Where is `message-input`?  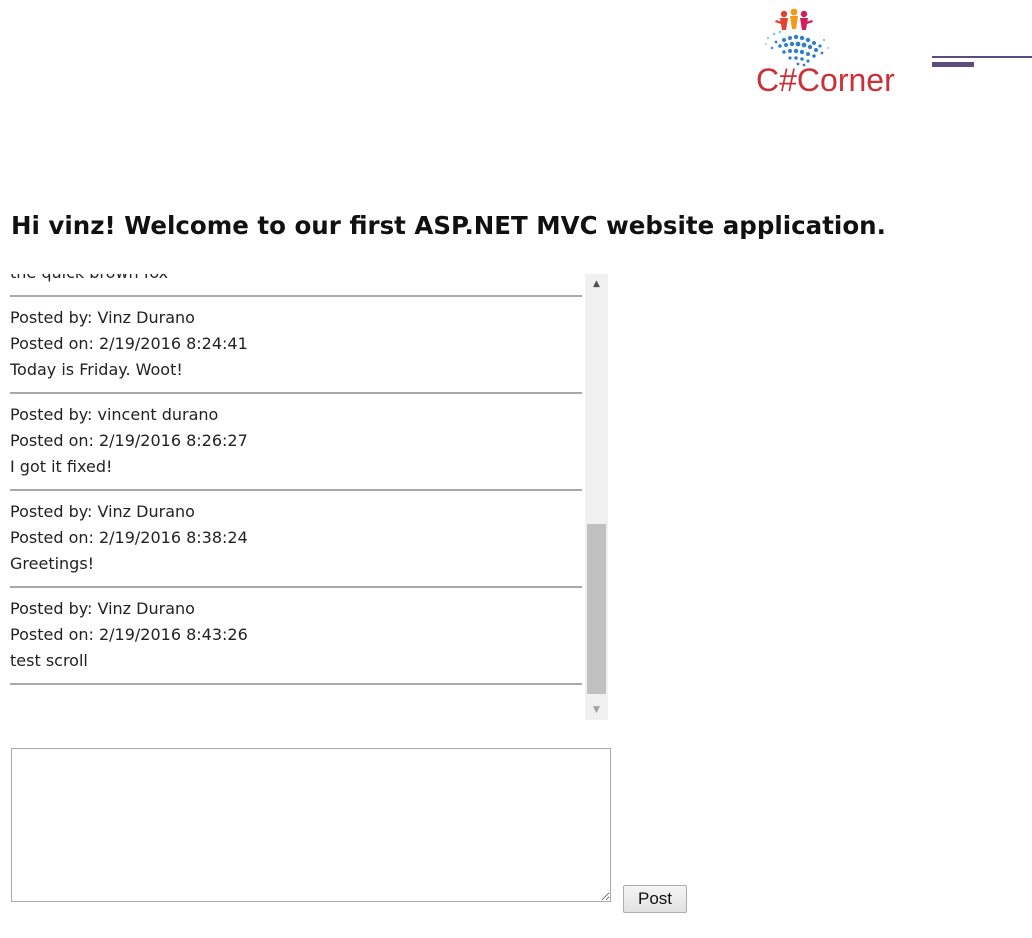 message-input is located at coordinates (311, 825).